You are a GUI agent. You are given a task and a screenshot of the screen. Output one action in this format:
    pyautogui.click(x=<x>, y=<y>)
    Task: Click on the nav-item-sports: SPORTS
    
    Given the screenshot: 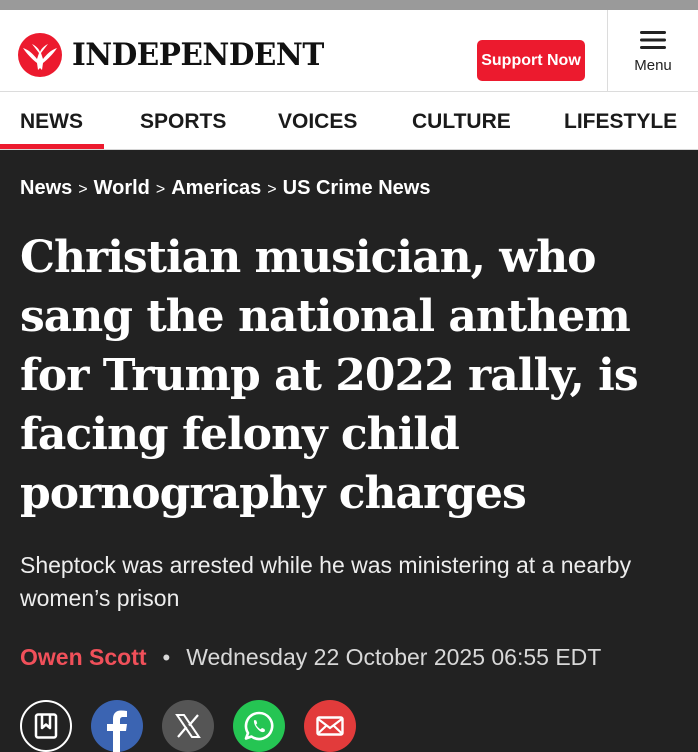 What is the action you would take?
    pyautogui.click(x=183, y=122)
    